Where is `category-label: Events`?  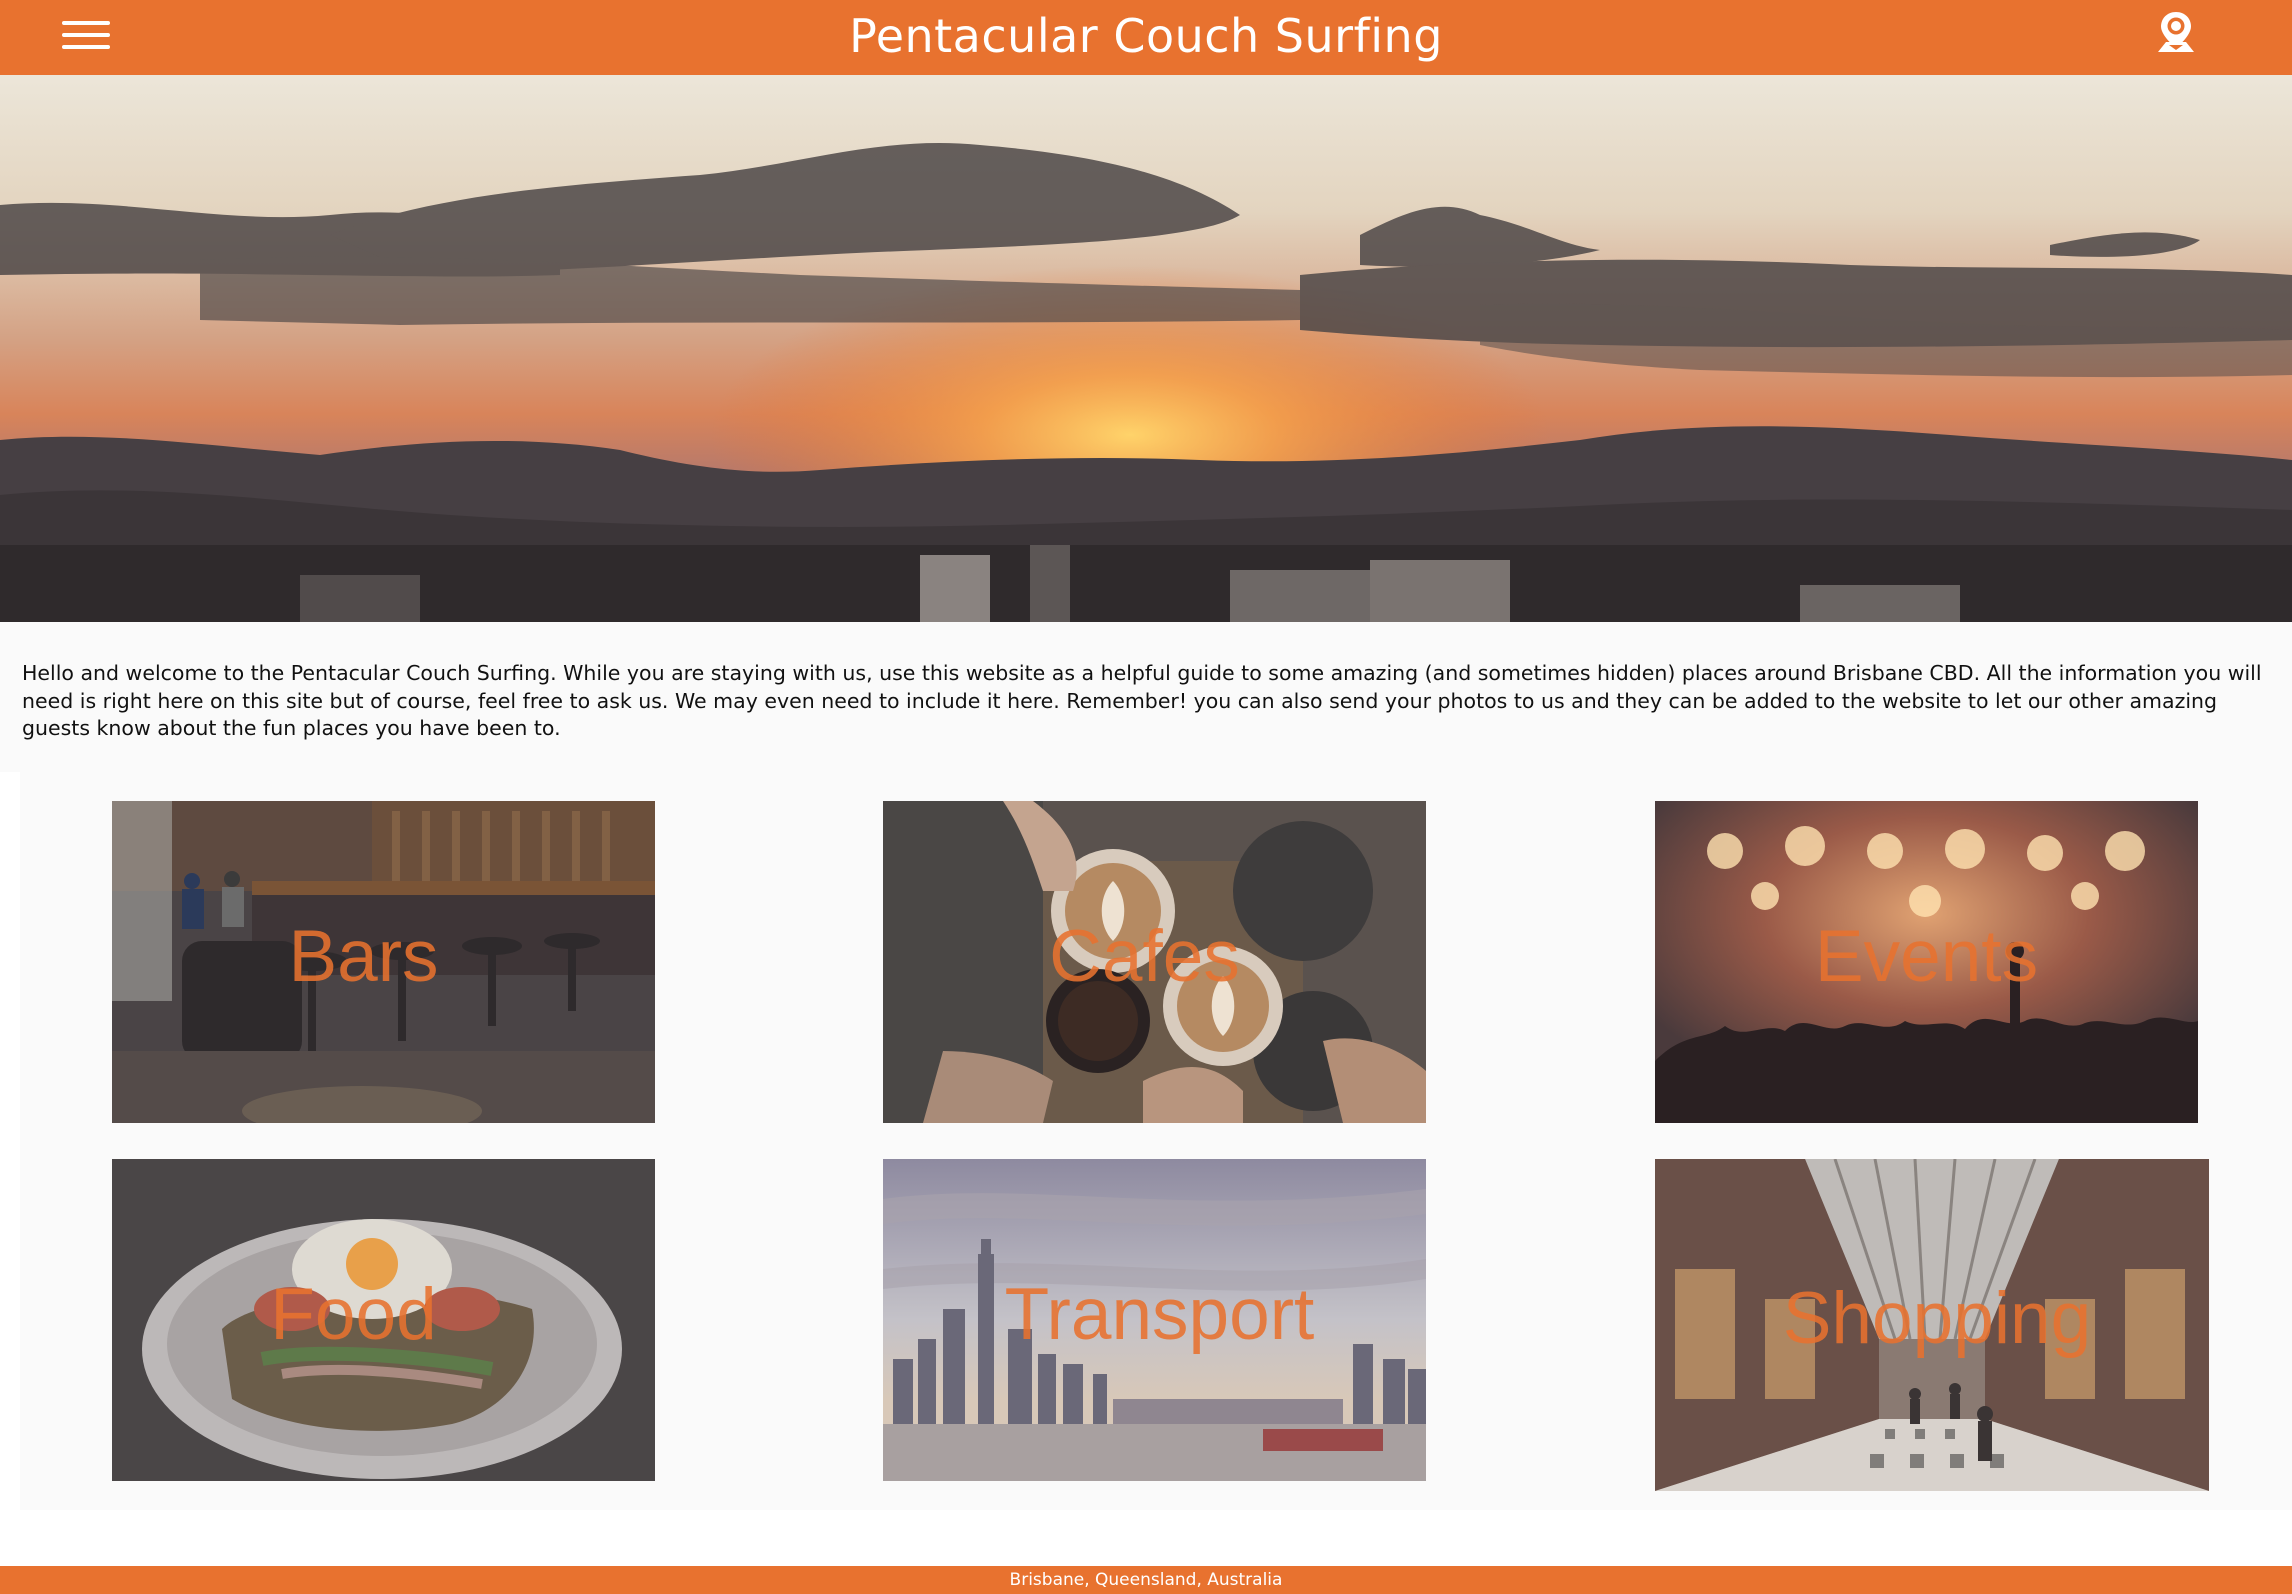
category-label: Events is located at coordinates (1926, 956).